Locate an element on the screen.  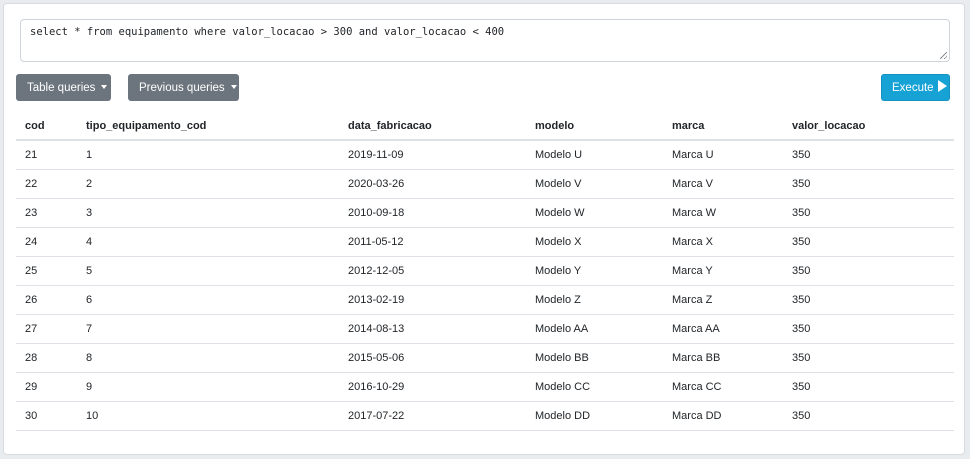
cell-modelo: Modelo BB is located at coordinates (594, 358).